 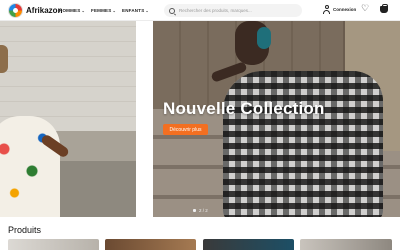 I want to click on brand-name: Afrikazon, so click(x=44, y=10).